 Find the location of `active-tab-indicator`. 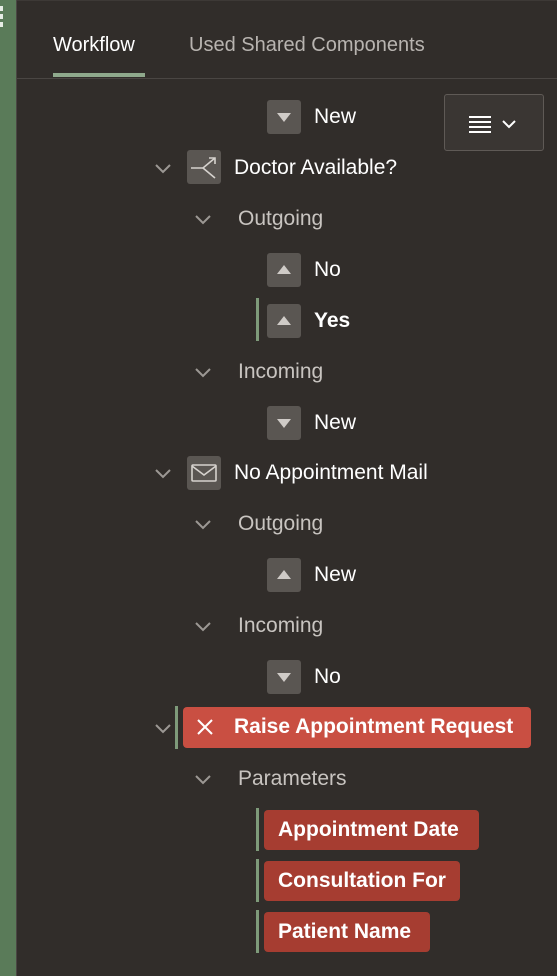

active-tab-indicator is located at coordinates (99, 75).